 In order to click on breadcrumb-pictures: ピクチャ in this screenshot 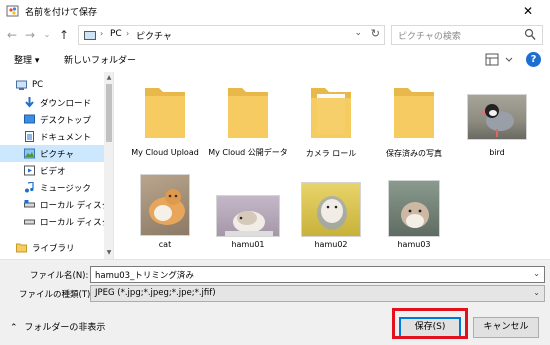, I will do `click(154, 35)`.